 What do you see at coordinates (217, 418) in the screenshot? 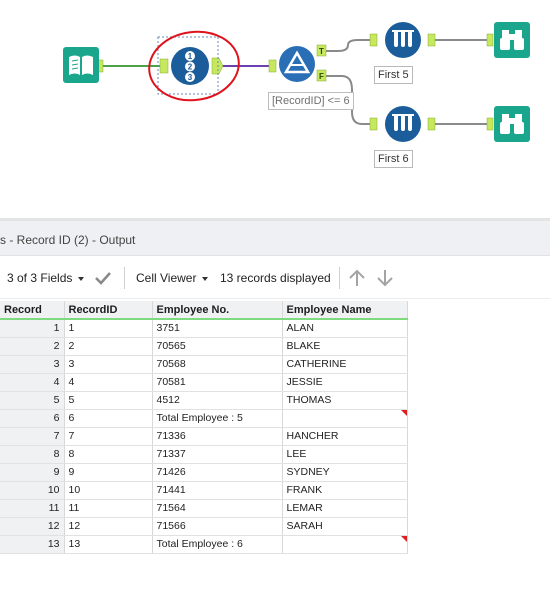
I see `employee-no-cell: Total Employee : 5` at bounding box center [217, 418].